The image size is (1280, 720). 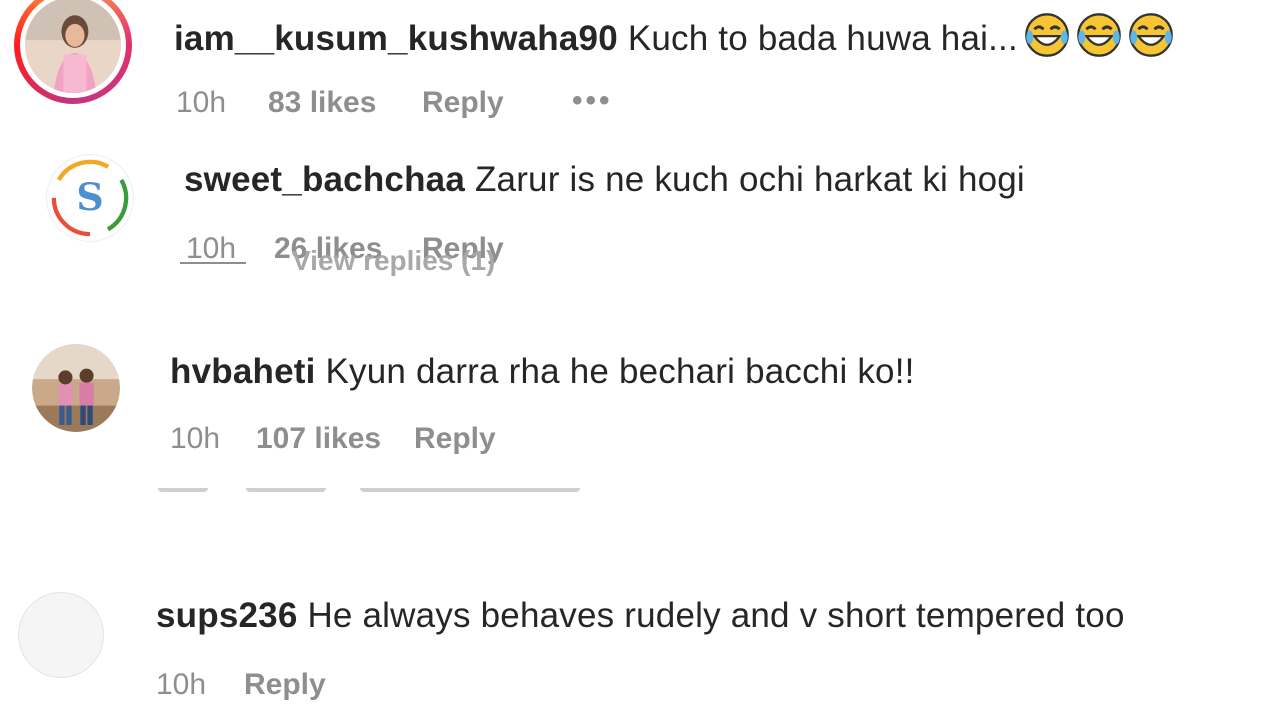 What do you see at coordinates (318, 439) in the screenshot?
I see `likes-count: 107 likes` at bounding box center [318, 439].